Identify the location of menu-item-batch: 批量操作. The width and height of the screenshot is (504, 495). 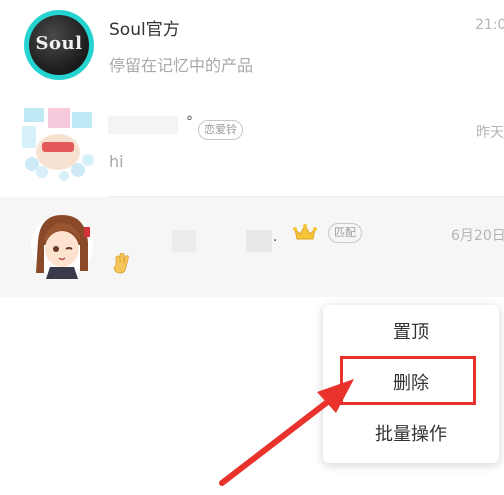
(411, 435).